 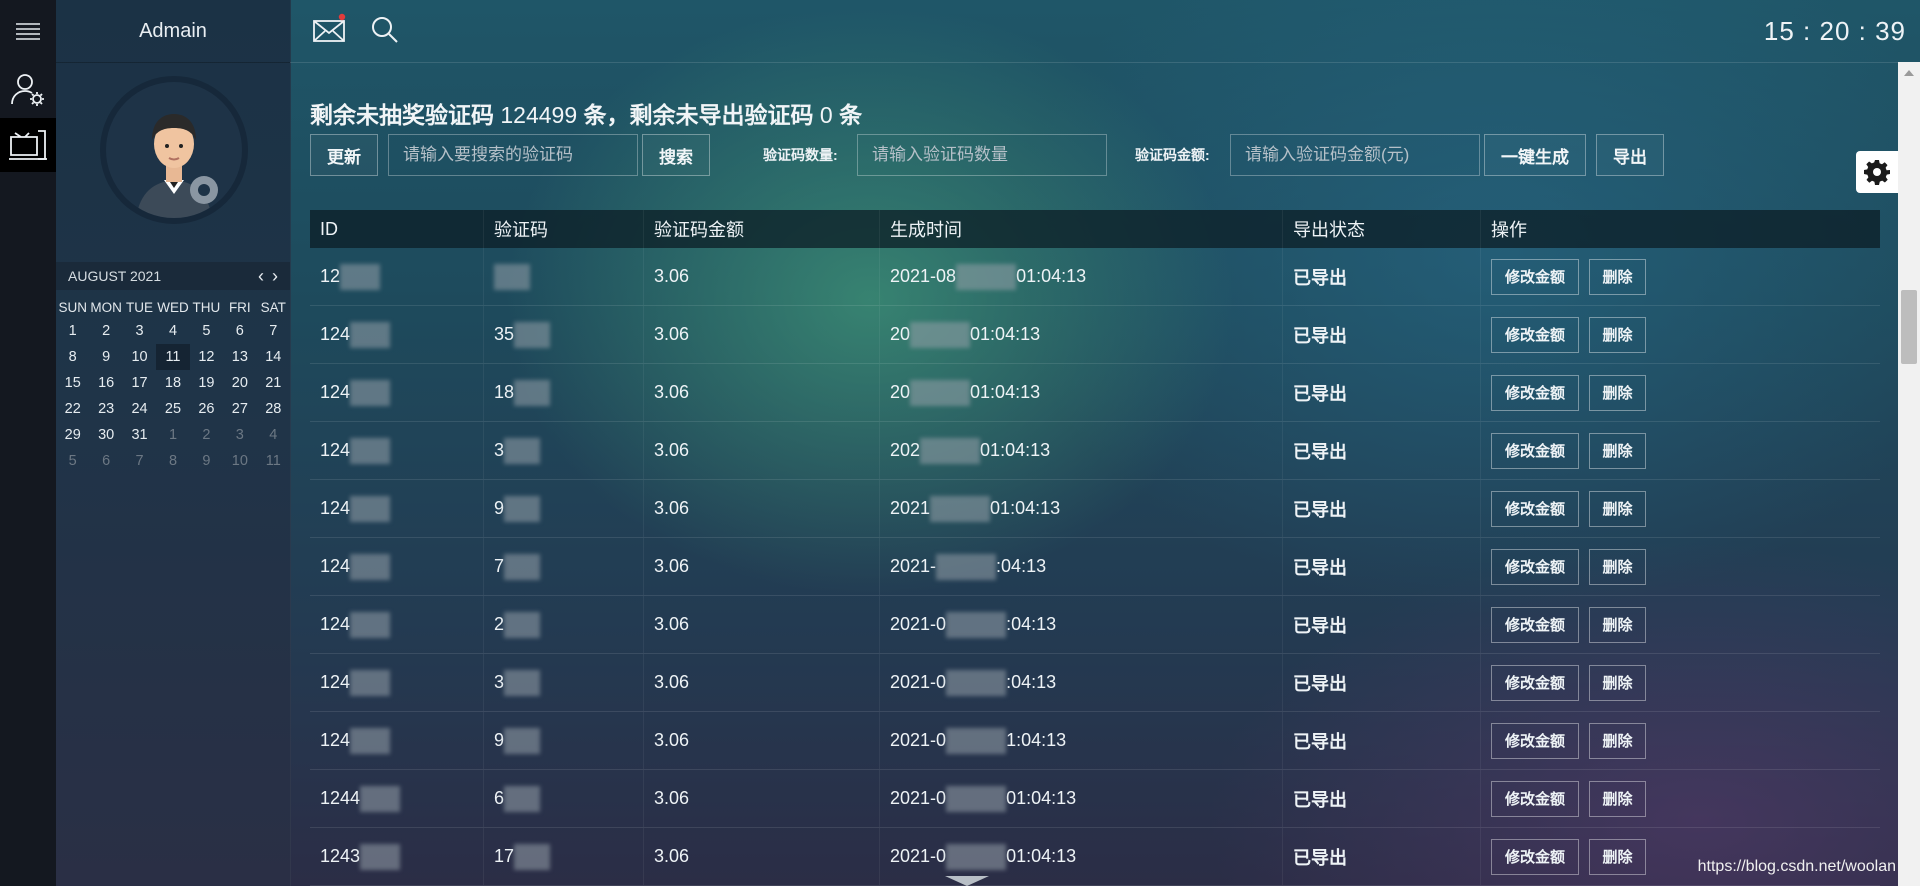 What do you see at coordinates (1877, 172) in the screenshot?
I see `settings-tab` at bounding box center [1877, 172].